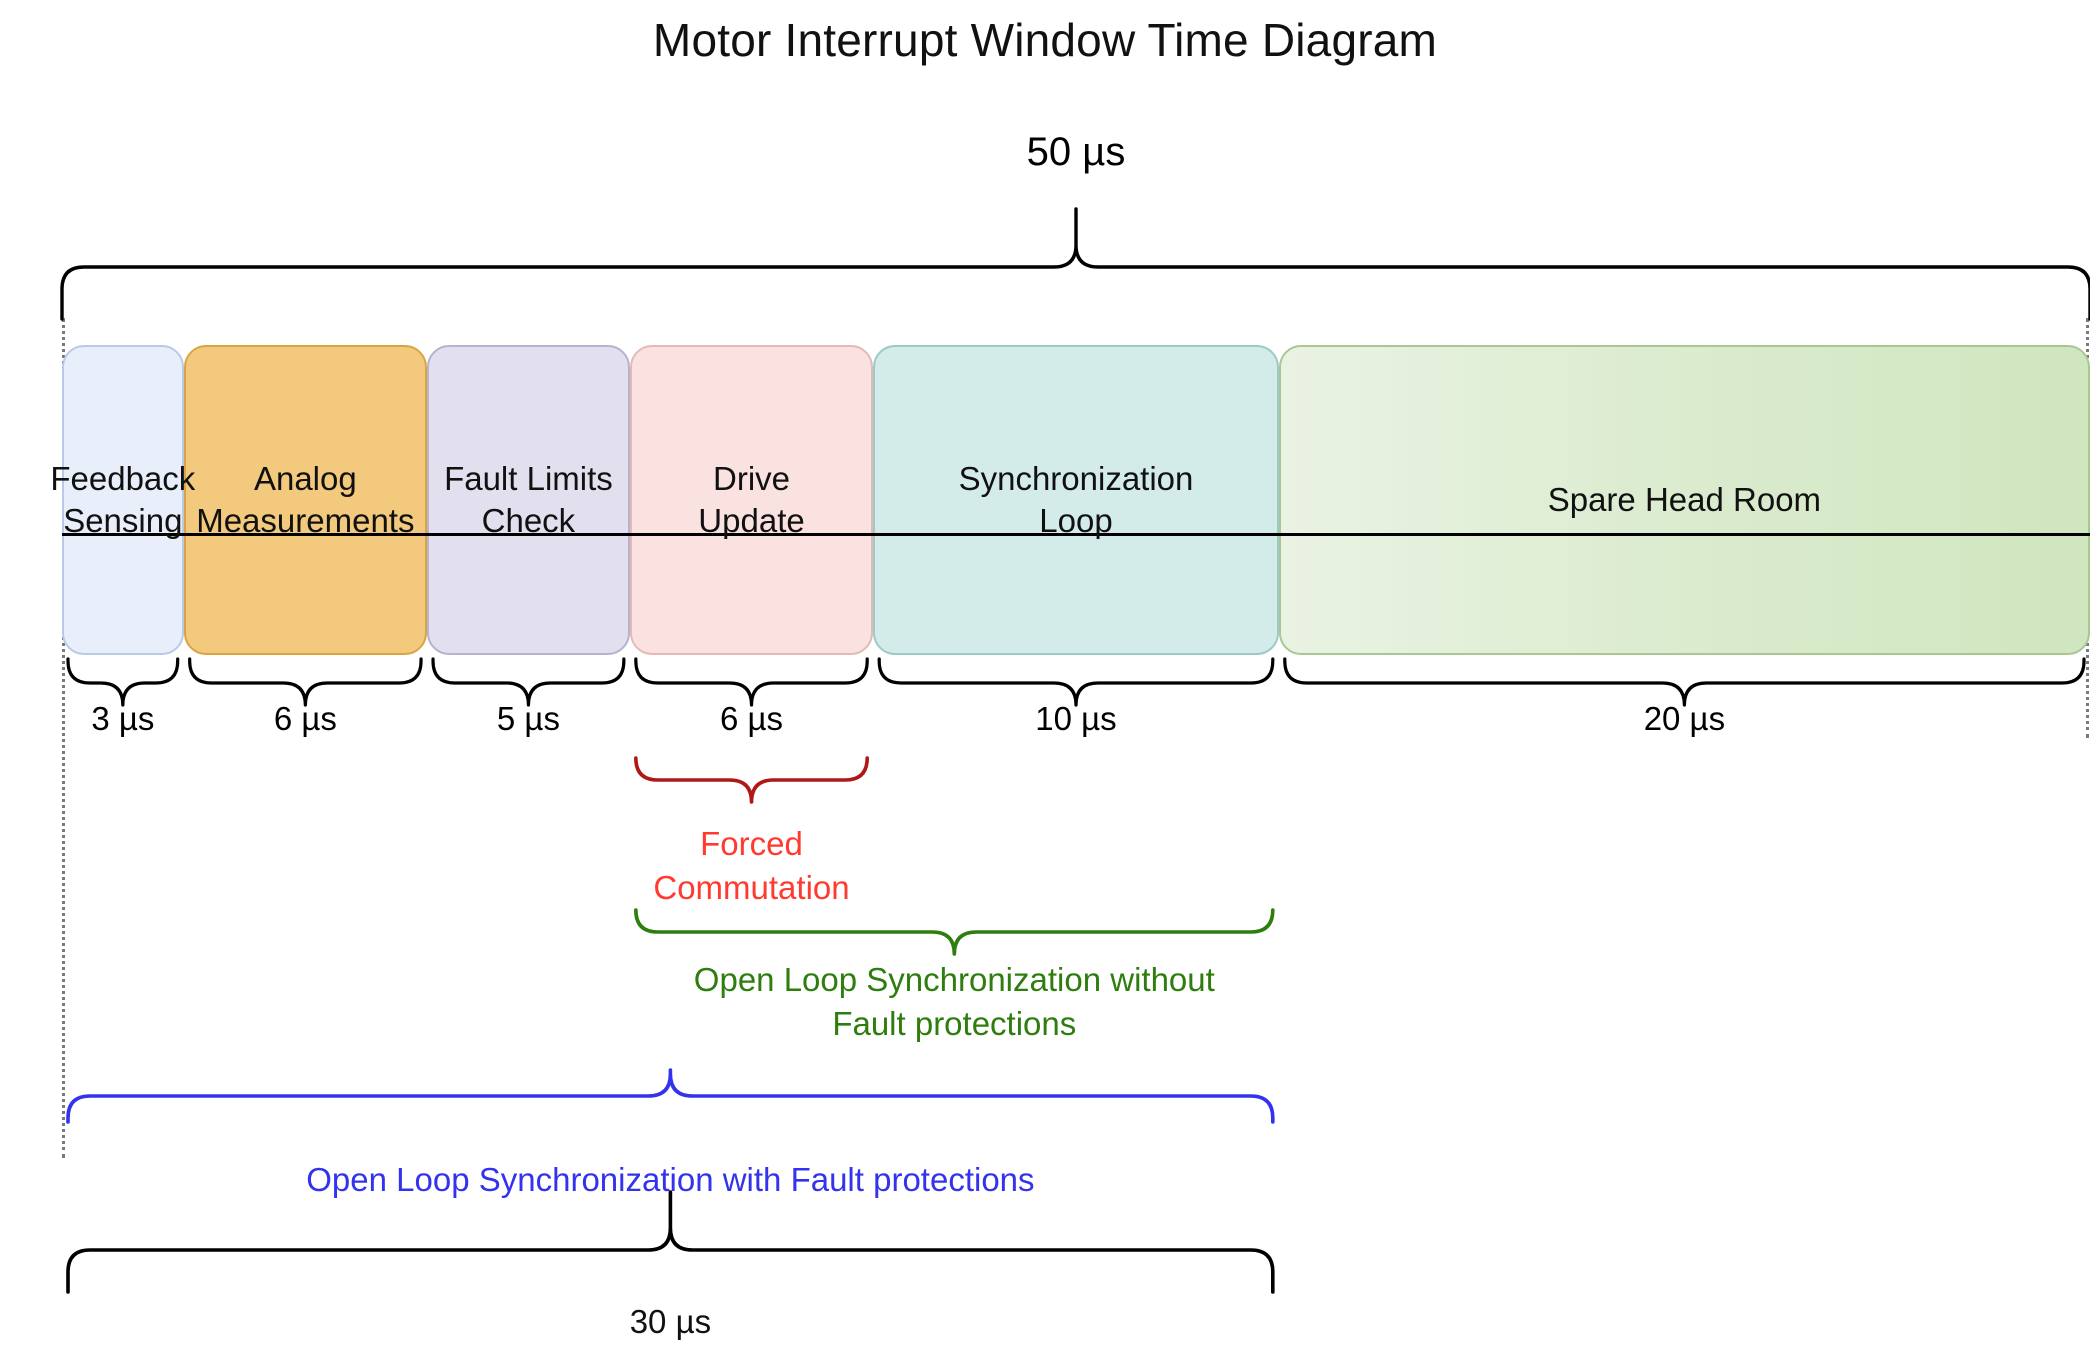 This screenshot has height=1370, width=2090. Describe the element at coordinates (305, 499) in the screenshot. I see `segment-label: Analog Measurements` at that location.